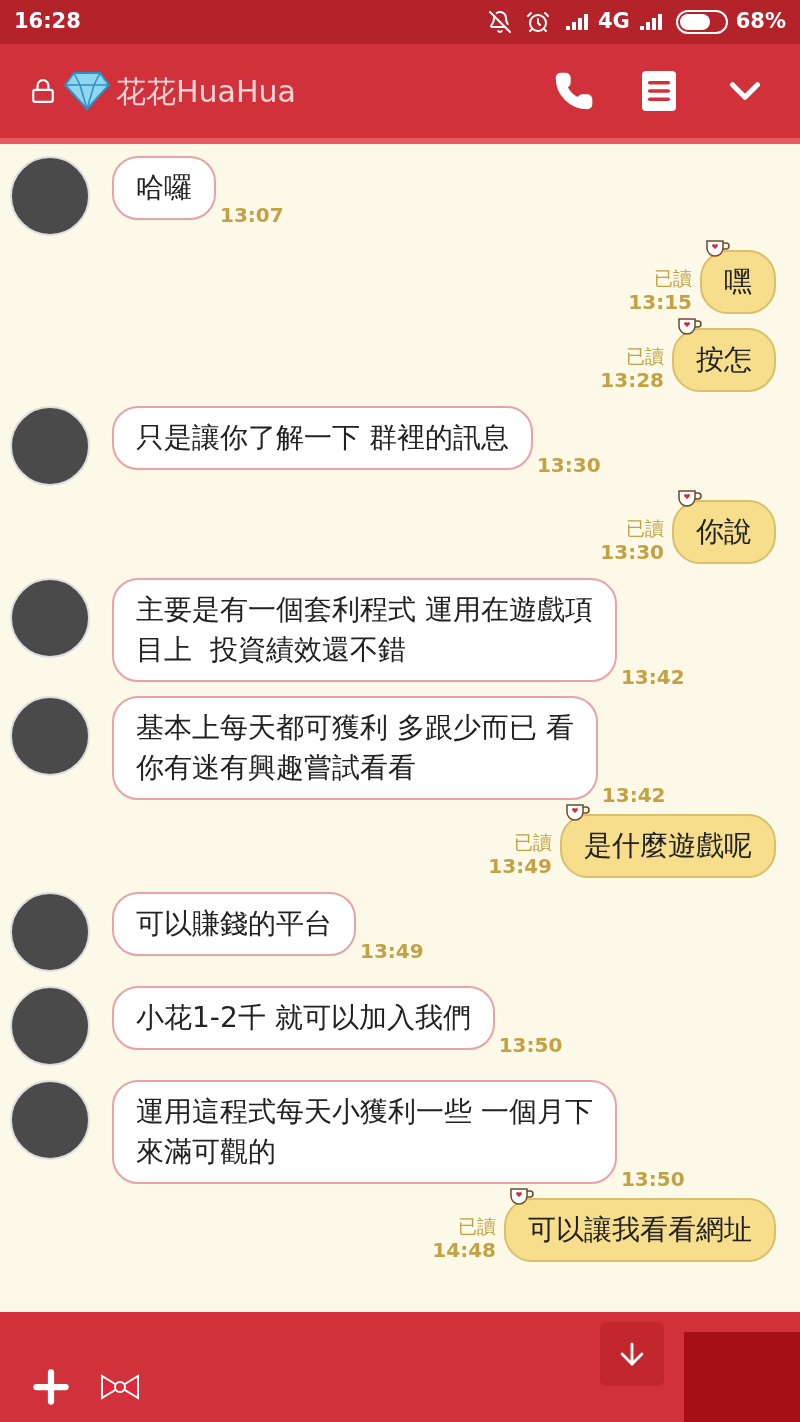  Describe the element at coordinates (613, 22) in the screenshot. I see `network-type: 4G` at that location.